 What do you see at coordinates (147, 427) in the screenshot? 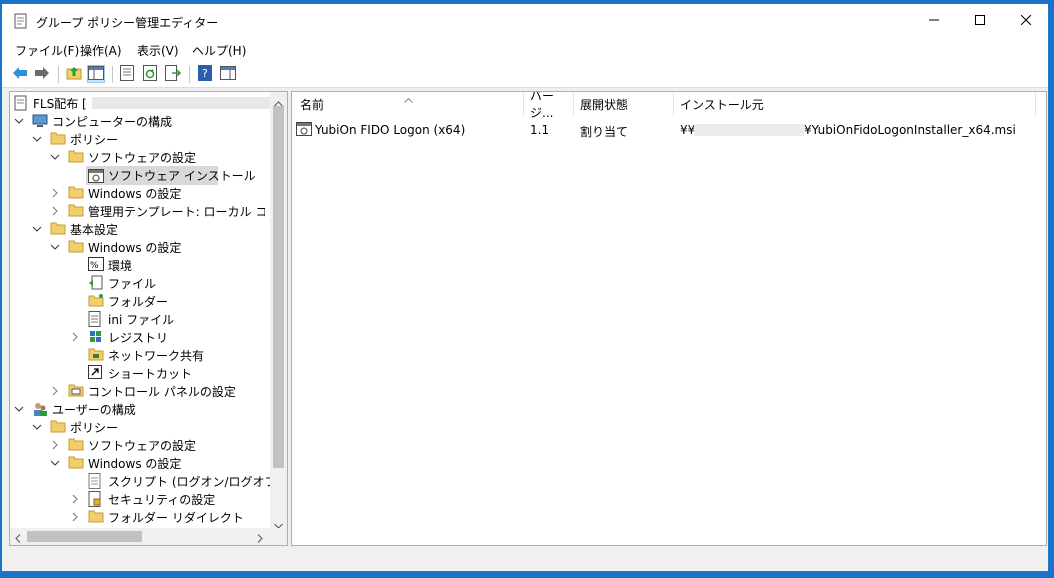
I see `tree-item-uc-policy: ポリシー` at bounding box center [147, 427].